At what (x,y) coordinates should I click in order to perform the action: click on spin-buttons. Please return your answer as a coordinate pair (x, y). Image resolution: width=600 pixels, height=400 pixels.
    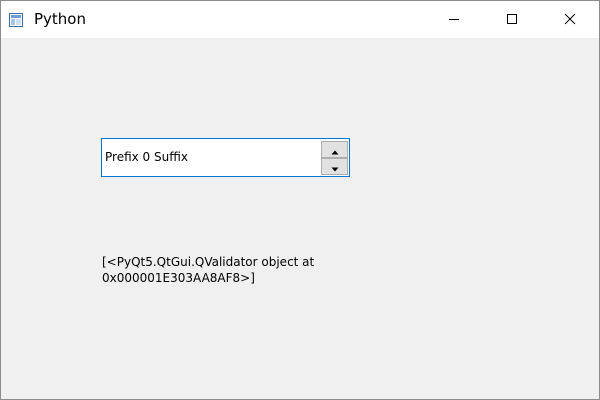
    Looking at the image, I should click on (335, 158).